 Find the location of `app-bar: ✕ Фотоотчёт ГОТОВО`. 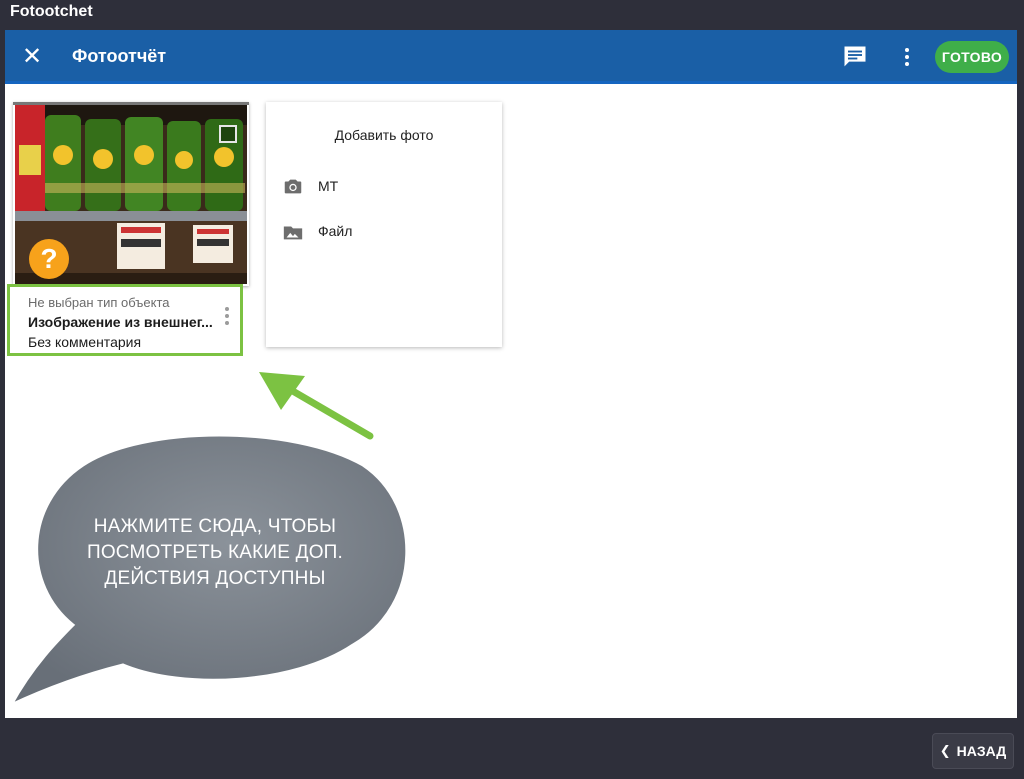

app-bar: ✕ Фотоотчёт ГОТОВО is located at coordinates (511, 57).